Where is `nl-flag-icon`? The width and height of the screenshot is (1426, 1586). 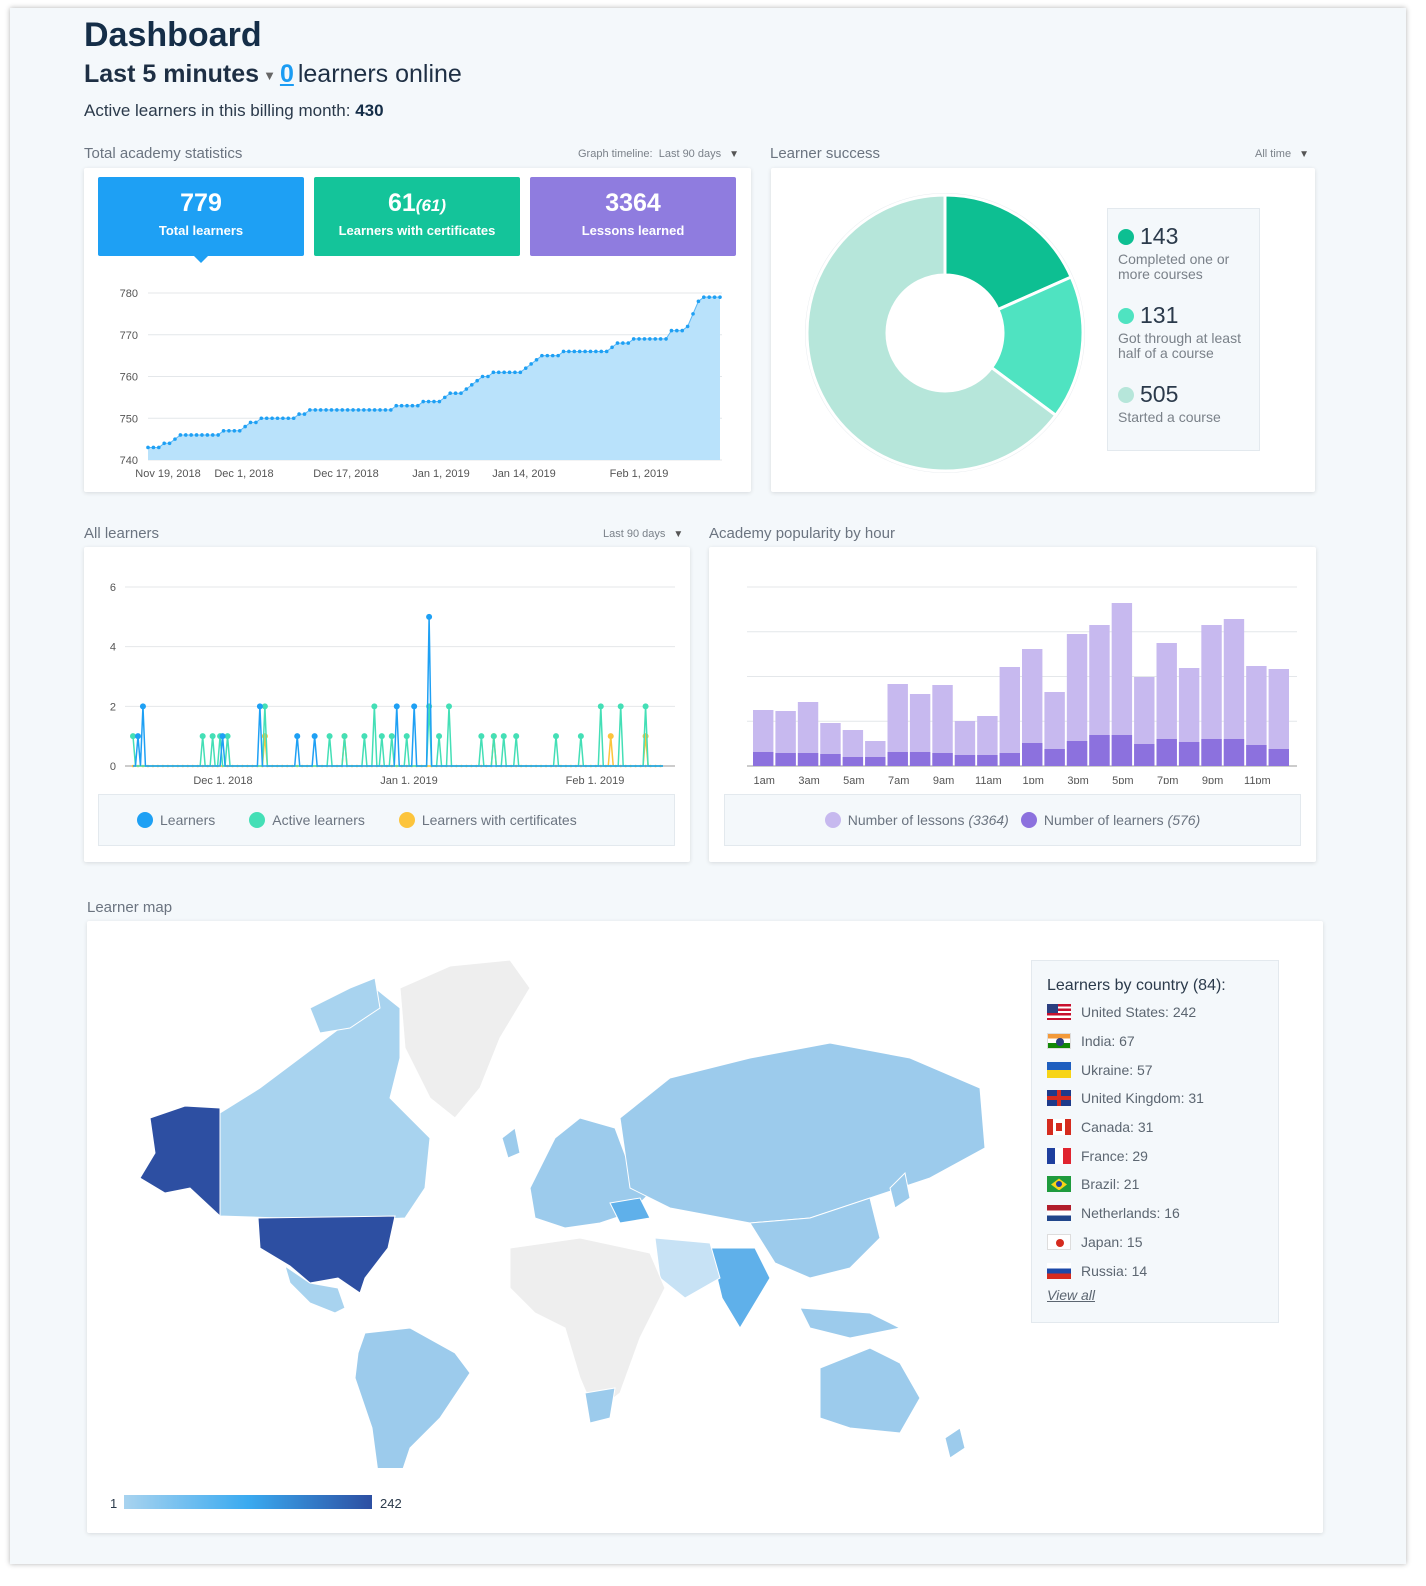 nl-flag-icon is located at coordinates (1059, 1213).